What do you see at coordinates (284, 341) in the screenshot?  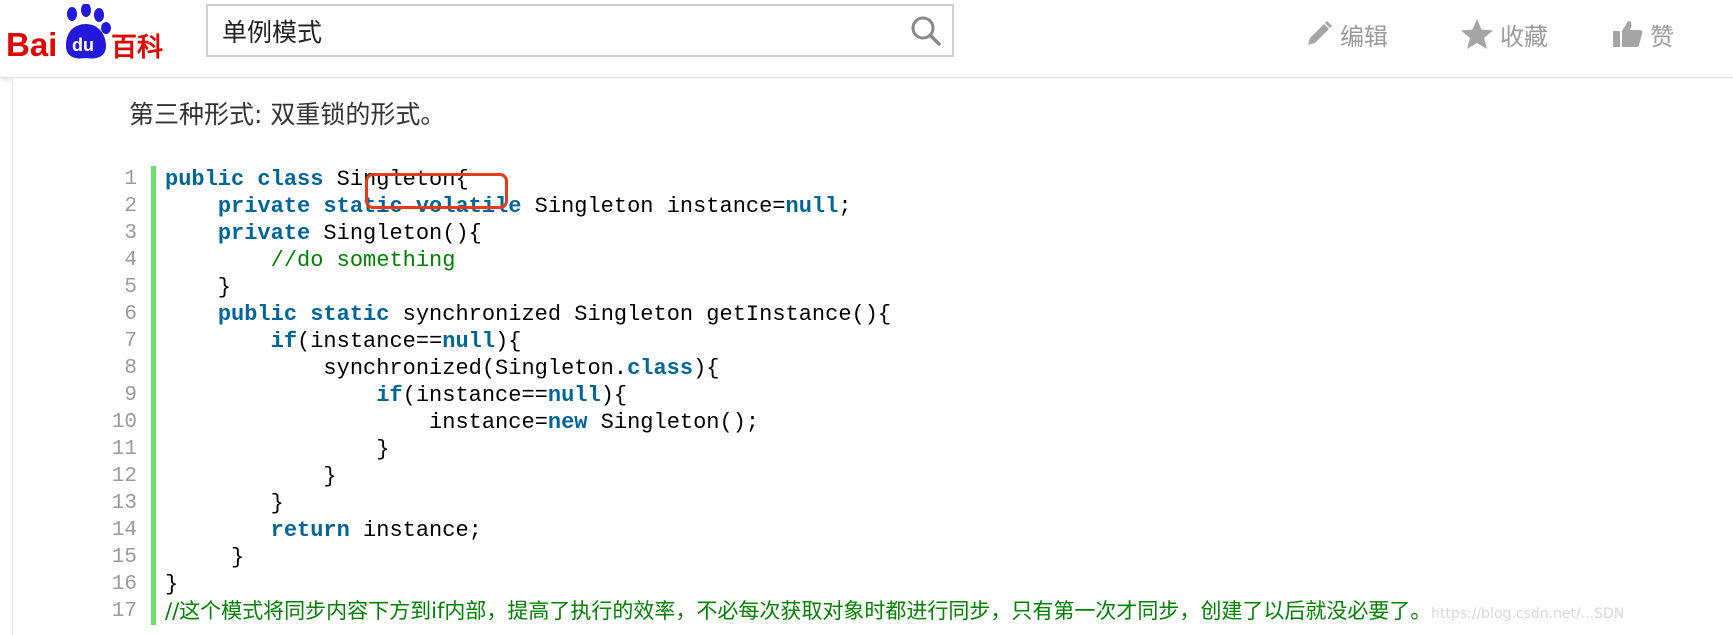 I see `code-keyword: if` at bounding box center [284, 341].